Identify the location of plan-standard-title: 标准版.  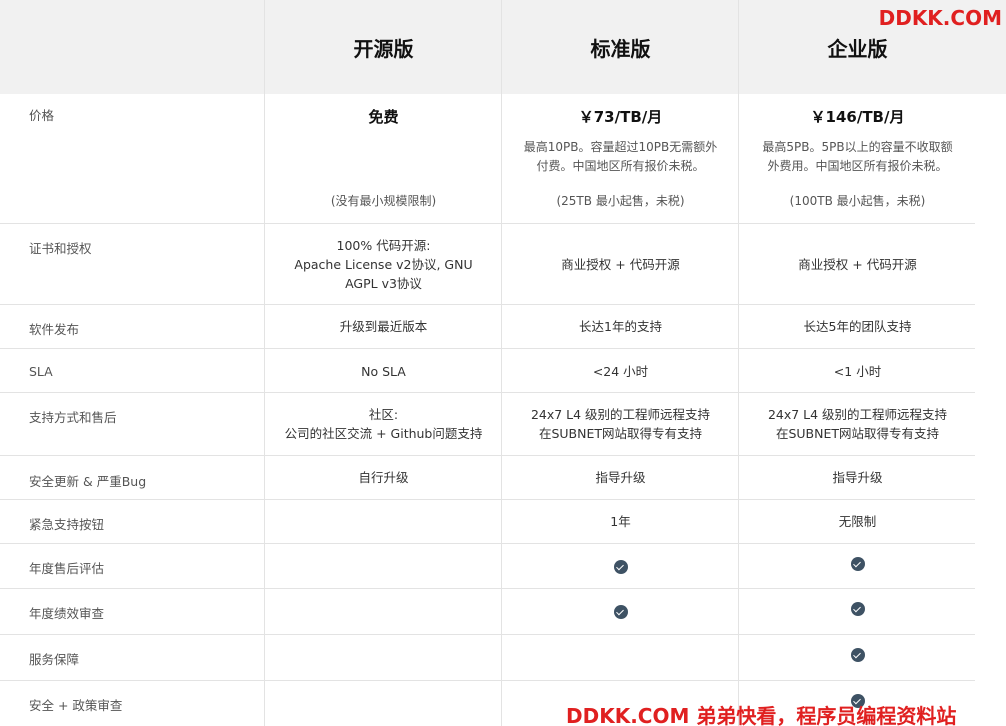
(620, 48).